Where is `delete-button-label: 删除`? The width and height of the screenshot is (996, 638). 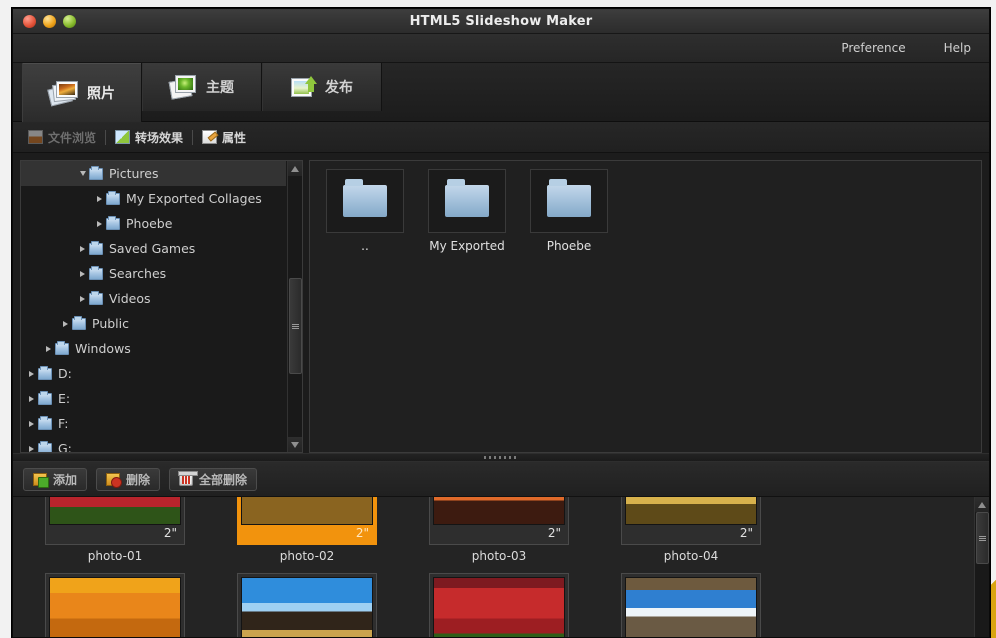
delete-button-label: 删除 is located at coordinates (138, 479).